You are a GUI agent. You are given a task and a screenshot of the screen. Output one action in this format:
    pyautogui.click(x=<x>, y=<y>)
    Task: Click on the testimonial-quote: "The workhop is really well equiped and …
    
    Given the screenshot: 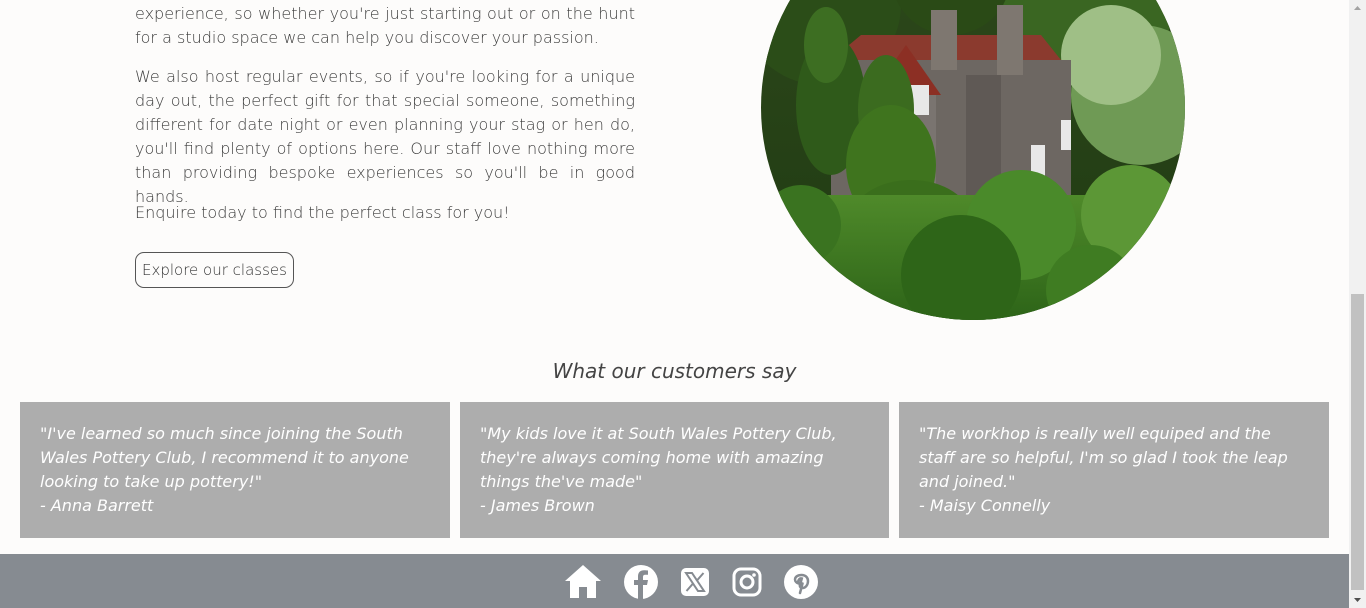 What is the action you would take?
    pyautogui.click(x=1103, y=457)
    